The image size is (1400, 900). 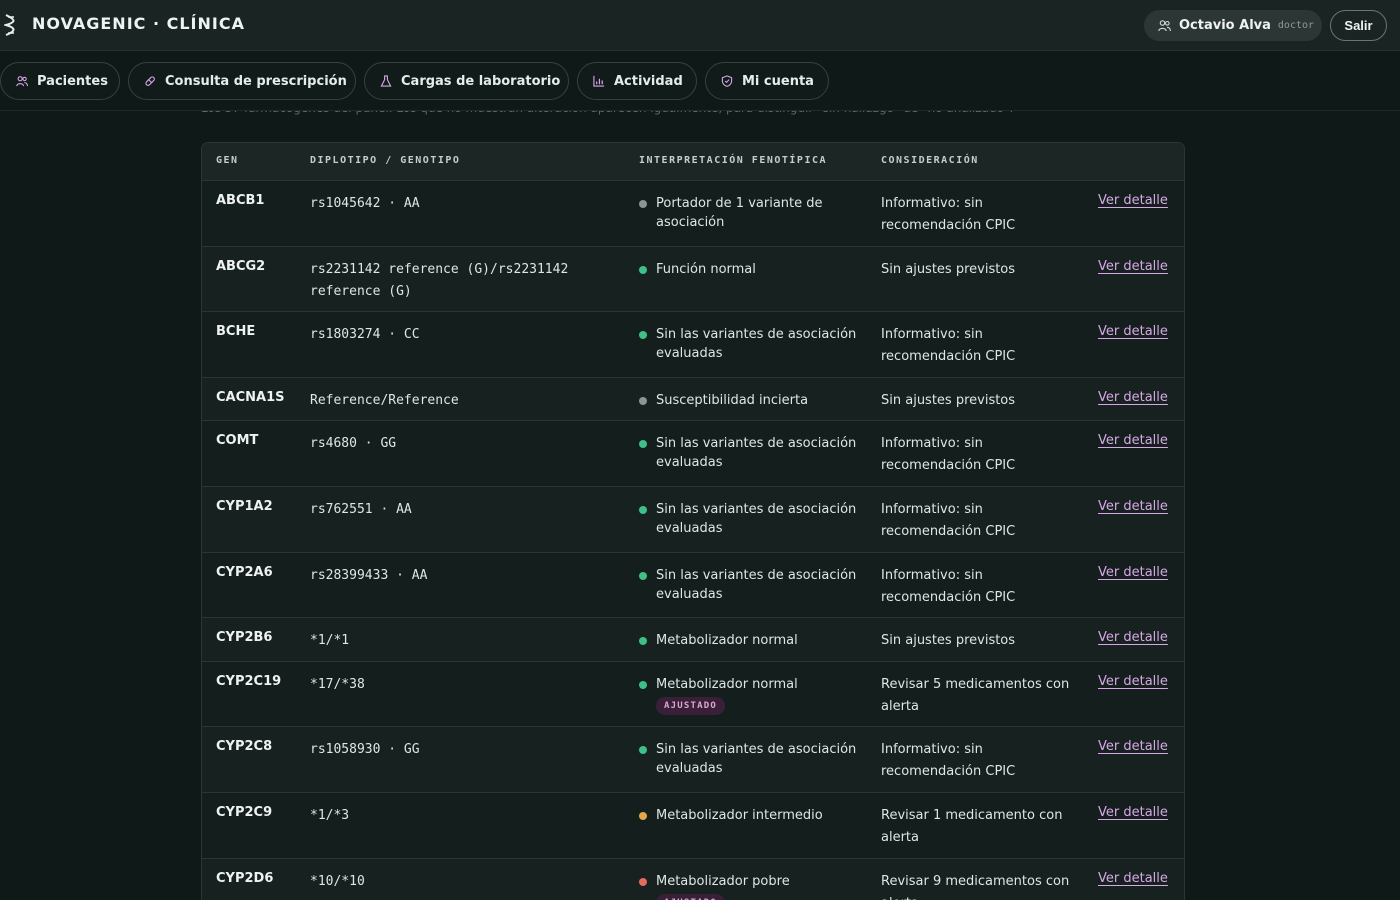 What do you see at coordinates (690, 897) in the screenshot?
I see `adjusted-badge: AJUSTADO` at bounding box center [690, 897].